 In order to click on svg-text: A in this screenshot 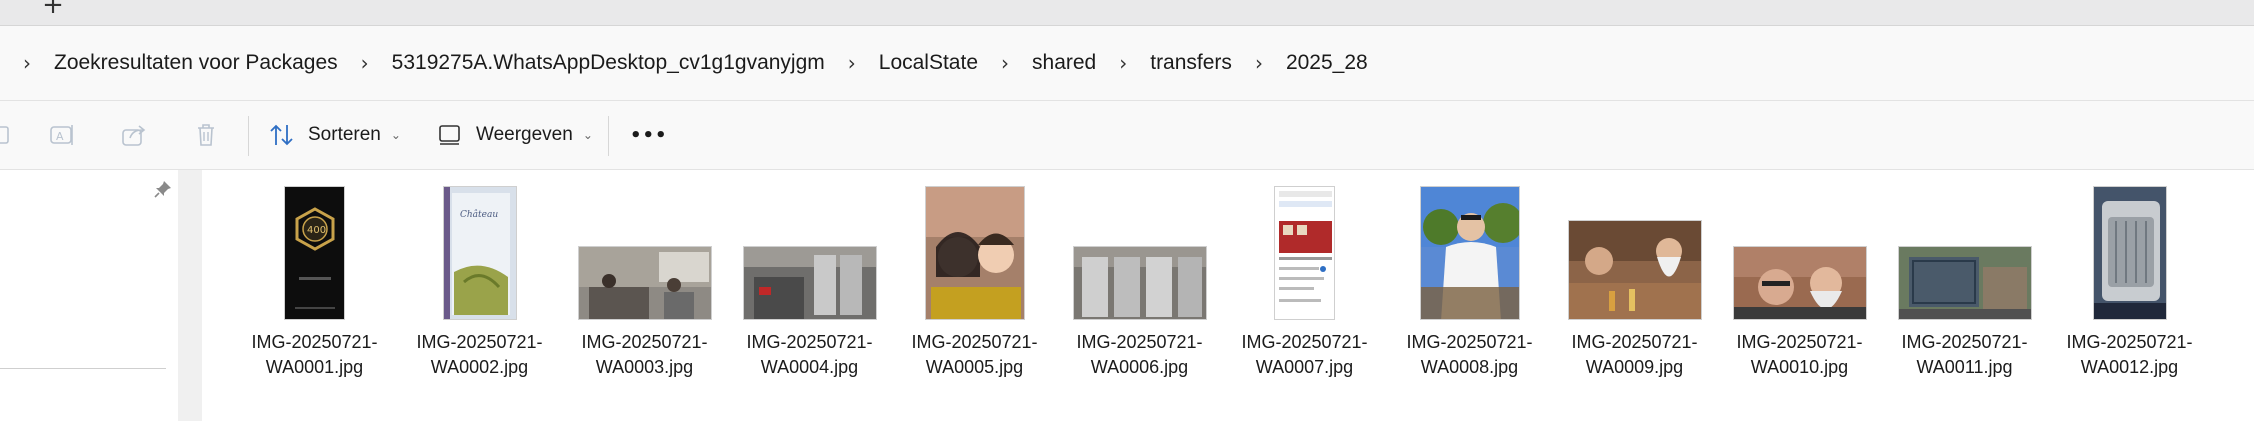, I will do `click(60, 136)`.